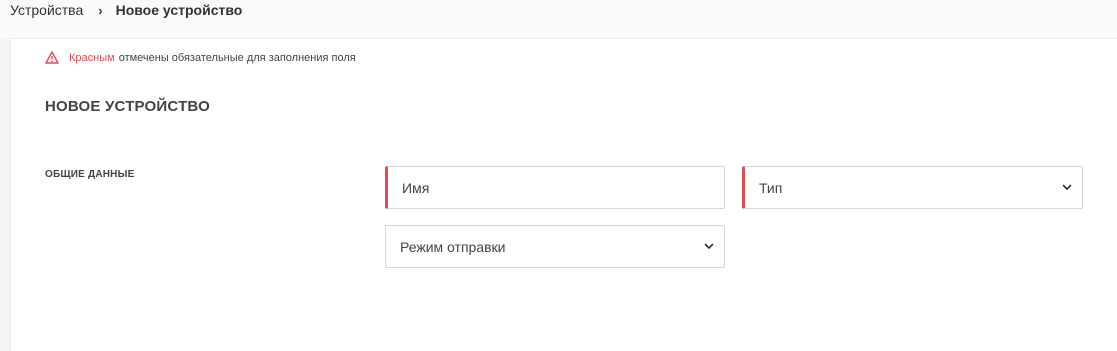  Describe the element at coordinates (555, 187) in the screenshot. I see `name-input: Имя` at that location.